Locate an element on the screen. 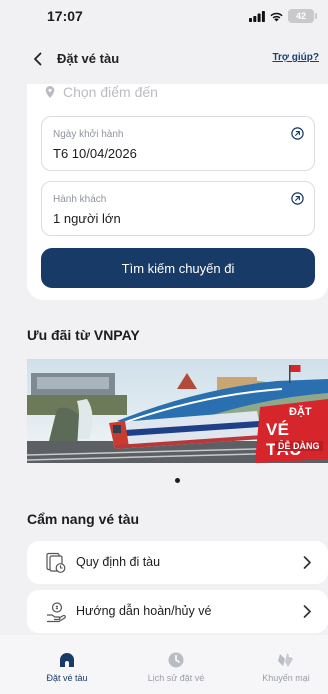 The image size is (328, 694). promo-banner-text-1: ĐẶT is located at coordinates (300, 412).